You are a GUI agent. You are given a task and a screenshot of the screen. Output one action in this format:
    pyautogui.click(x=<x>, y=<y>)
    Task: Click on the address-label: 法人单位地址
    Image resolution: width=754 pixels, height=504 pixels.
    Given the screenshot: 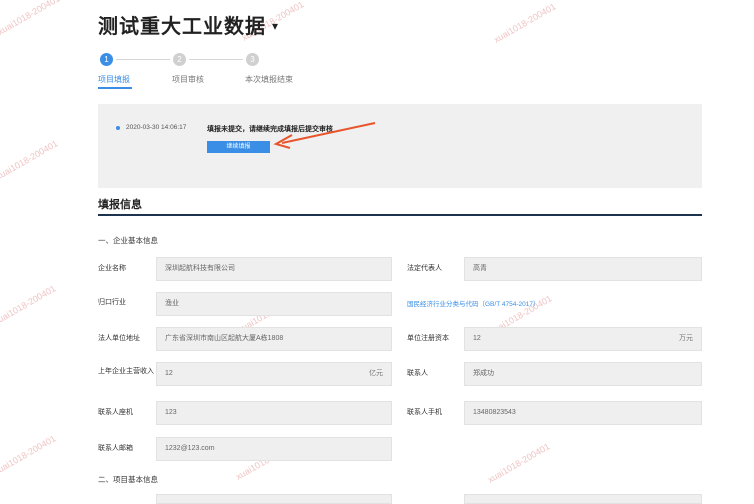 What is the action you would take?
    pyautogui.click(x=119, y=338)
    